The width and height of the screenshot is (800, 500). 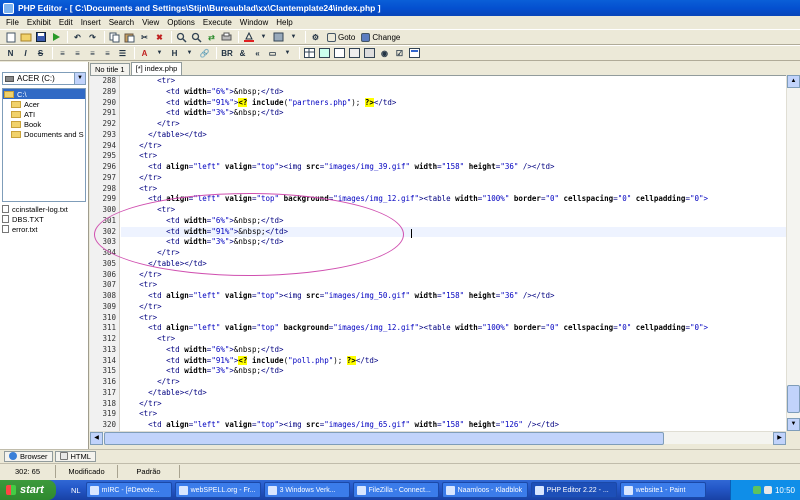 What do you see at coordinates (28, 490) in the screenshot?
I see `start-button: start` at bounding box center [28, 490].